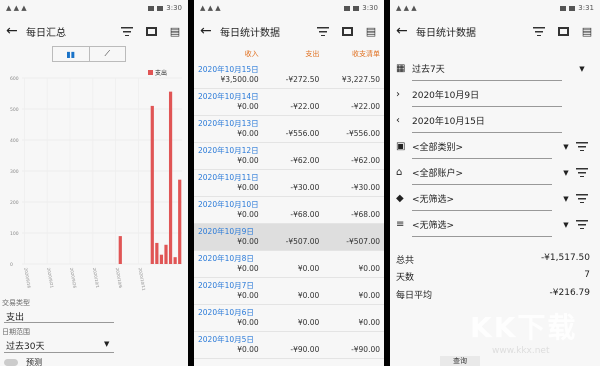 This screenshot has height=366, width=600. What do you see at coordinates (94, 31) in the screenshot?
I see `app-bar: ← 每日汇总 ▤` at bounding box center [94, 31].